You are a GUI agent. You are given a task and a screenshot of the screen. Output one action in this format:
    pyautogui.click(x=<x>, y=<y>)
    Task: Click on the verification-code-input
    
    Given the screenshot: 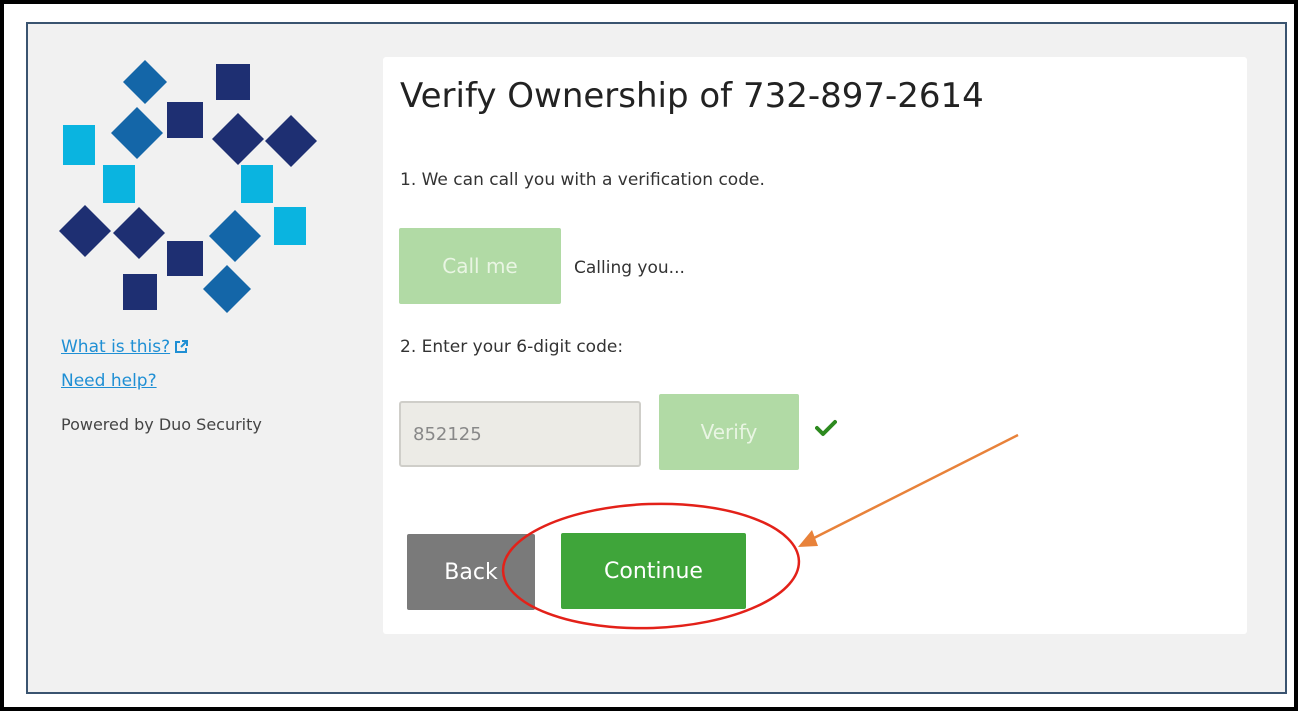 What is the action you would take?
    pyautogui.click(x=520, y=434)
    